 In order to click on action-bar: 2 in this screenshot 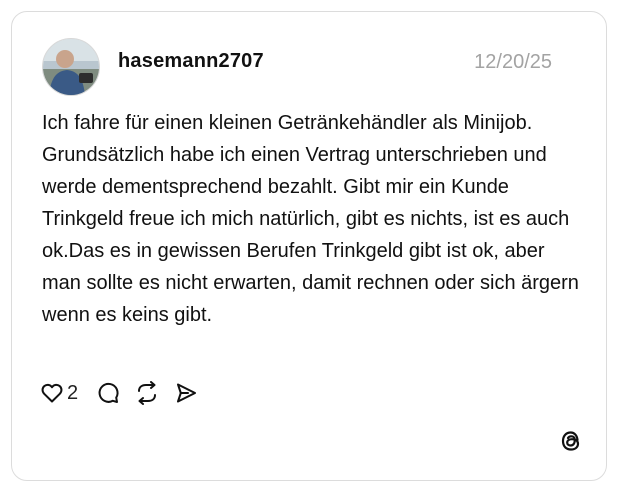, I will do `click(119, 393)`.